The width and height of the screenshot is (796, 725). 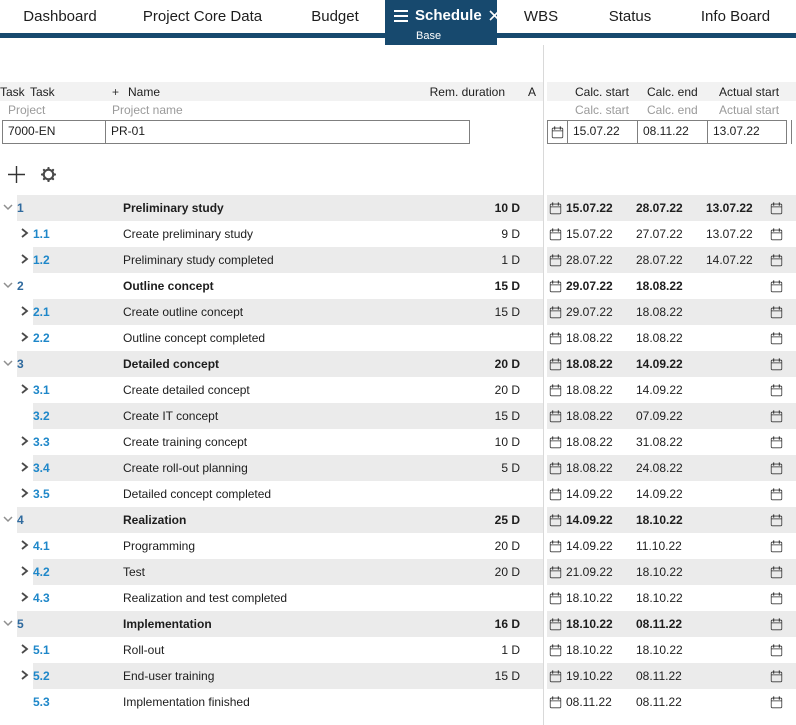 What do you see at coordinates (271, 260) in the screenshot?
I see `task-row: 1.2 Preliminary study completed 1 D` at bounding box center [271, 260].